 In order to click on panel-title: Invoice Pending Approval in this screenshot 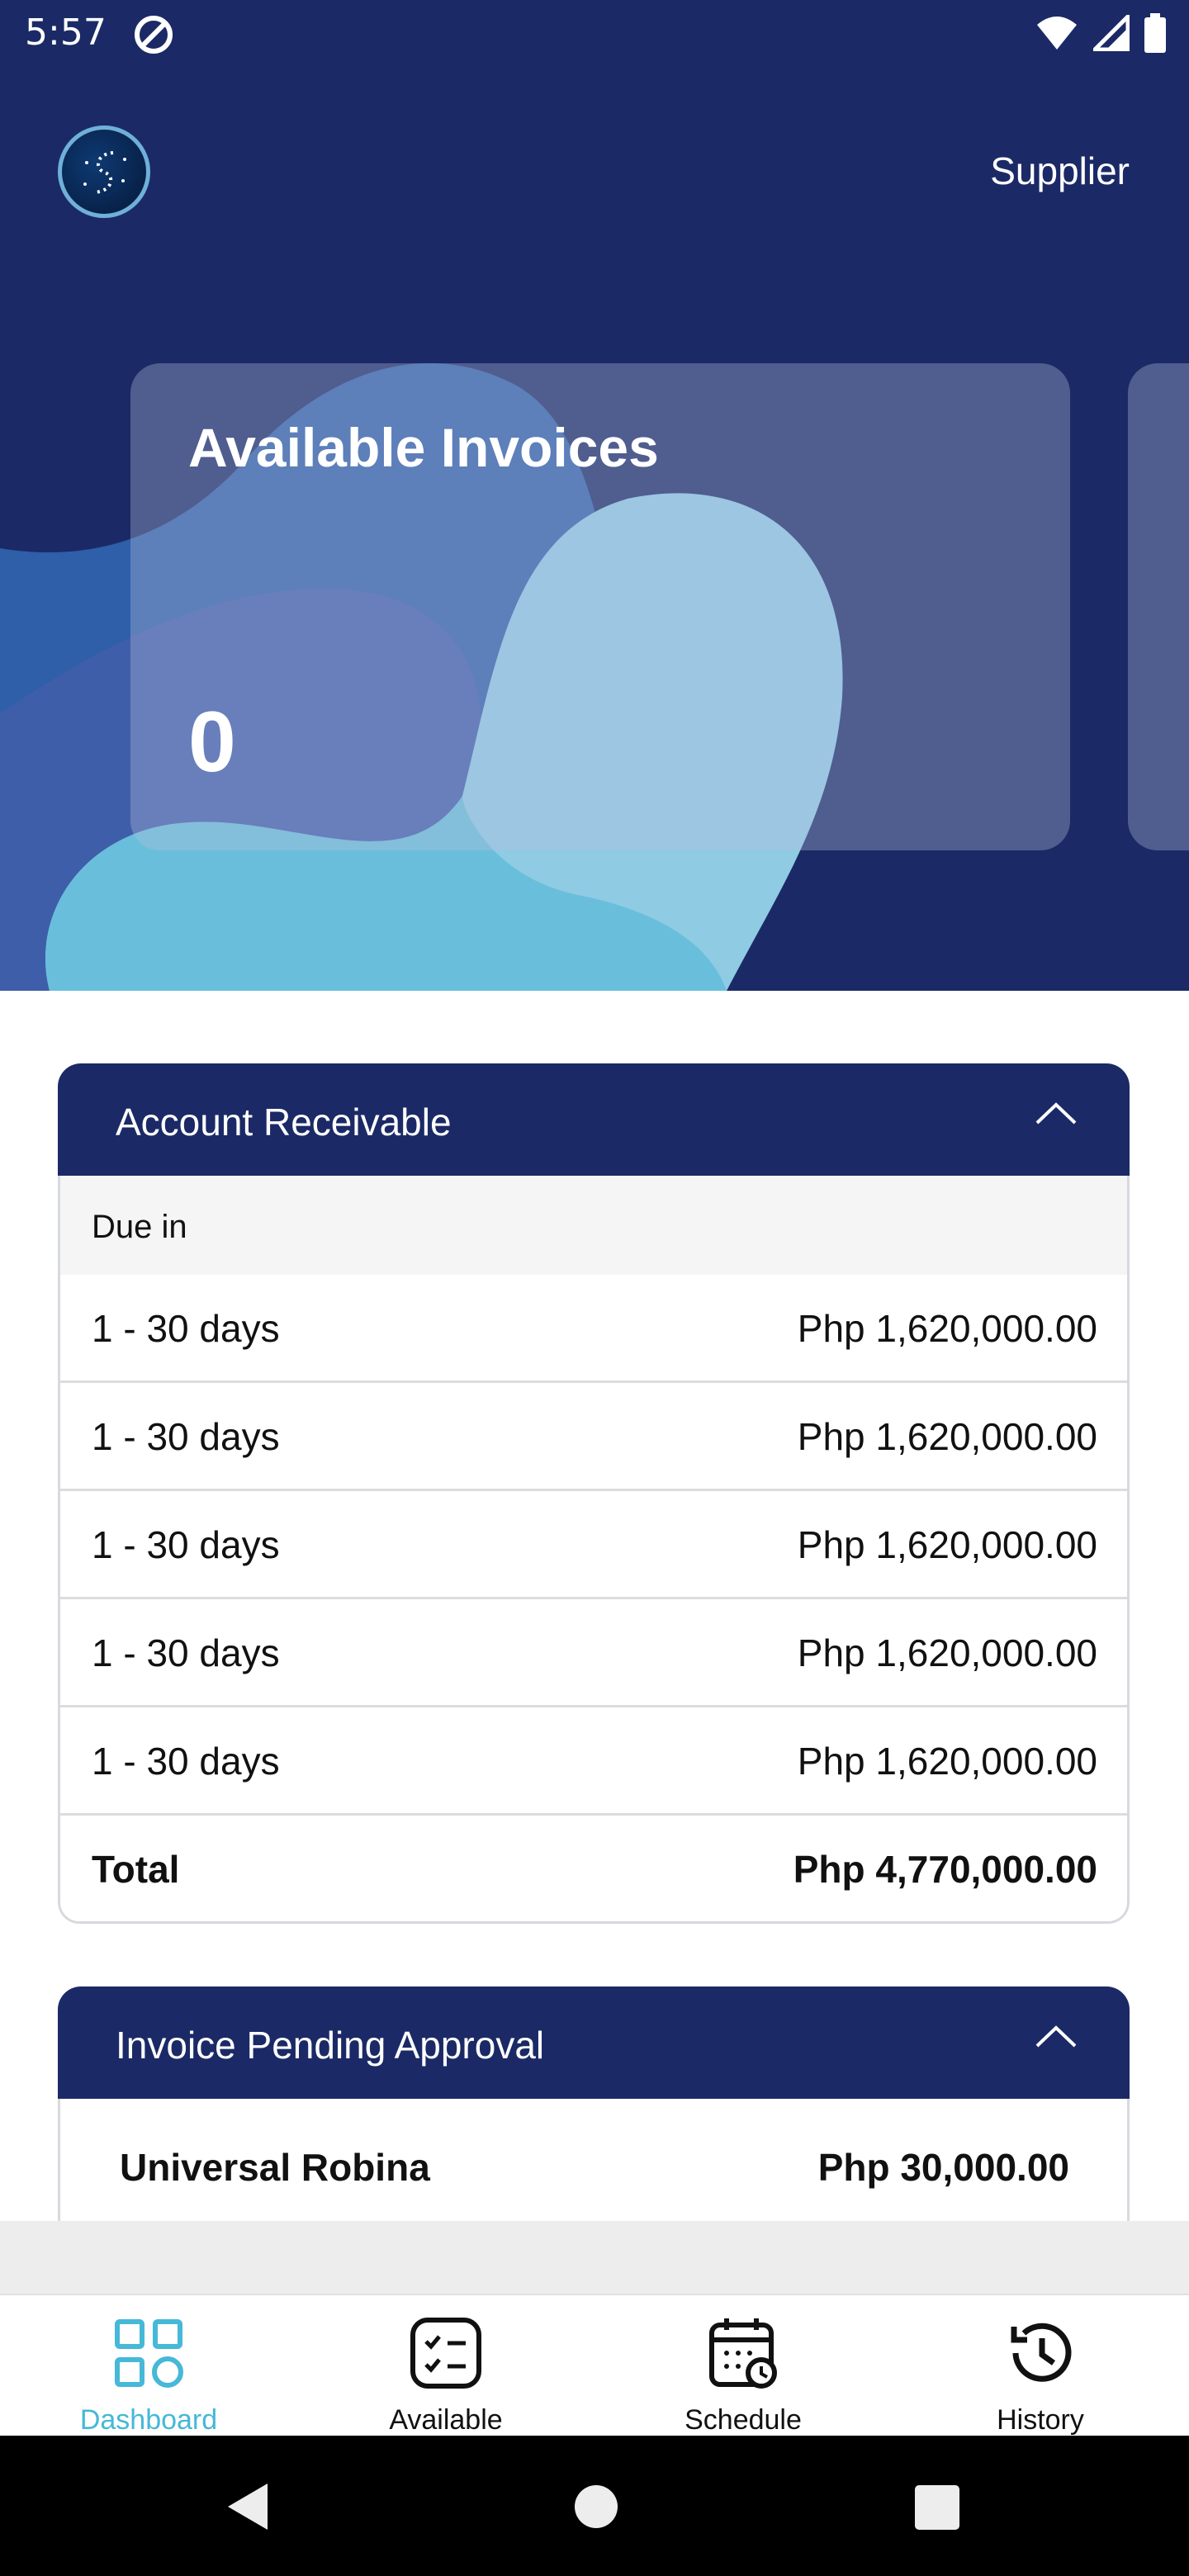, I will do `click(330, 2045)`.